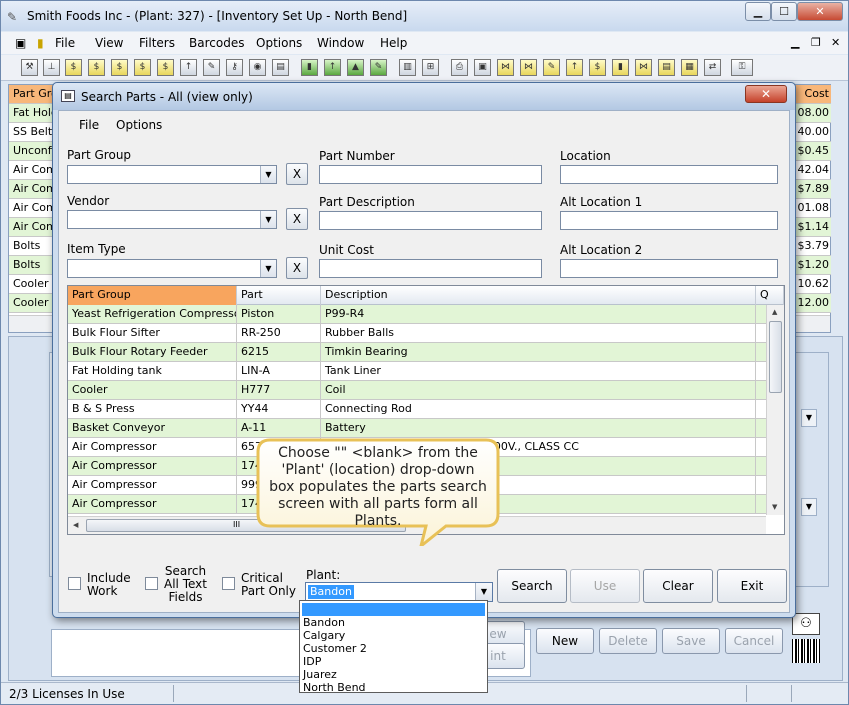 This screenshot has height=705, width=849. What do you see at coordinates (280, 67) in the screenshot?
I see `tool-chart-icon: ▤` at bounding box center [280, 67].